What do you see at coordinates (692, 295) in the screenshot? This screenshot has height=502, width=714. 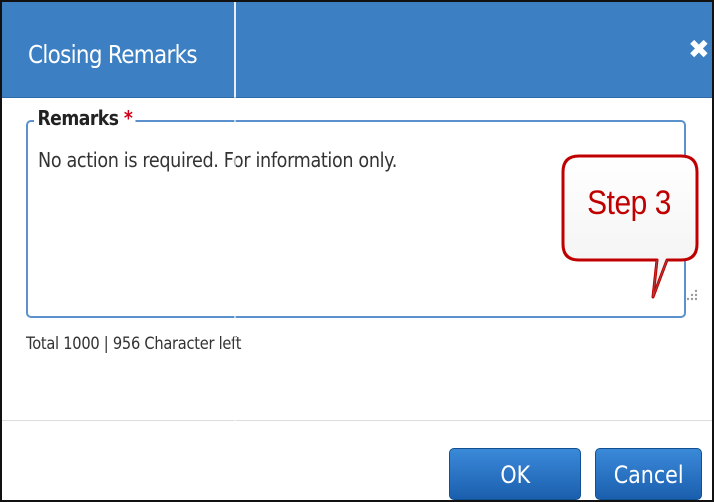 I see `resize-grip-icon` at bounding box center [692, 295].